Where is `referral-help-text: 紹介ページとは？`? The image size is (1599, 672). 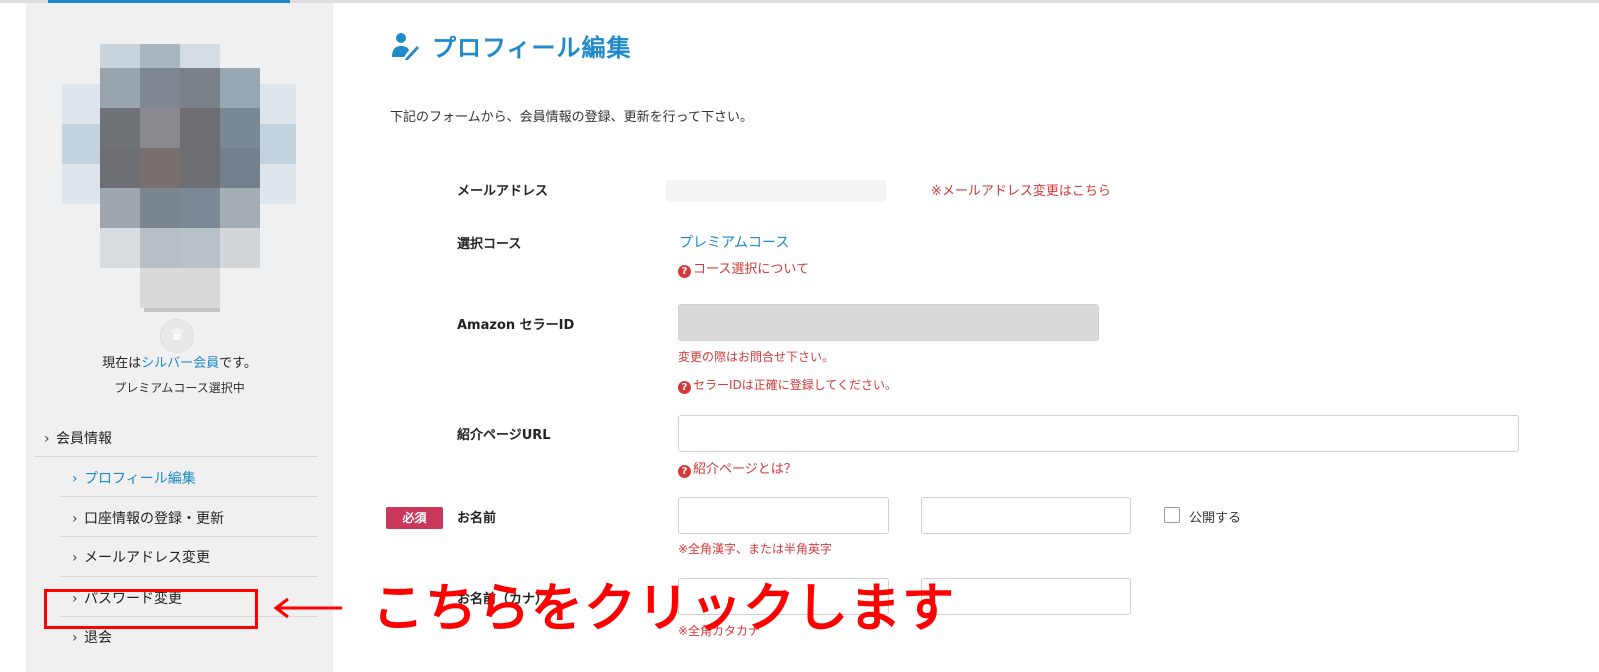 referral-help-text: 紹介ページとは？ is located at coordinates (745, 469).